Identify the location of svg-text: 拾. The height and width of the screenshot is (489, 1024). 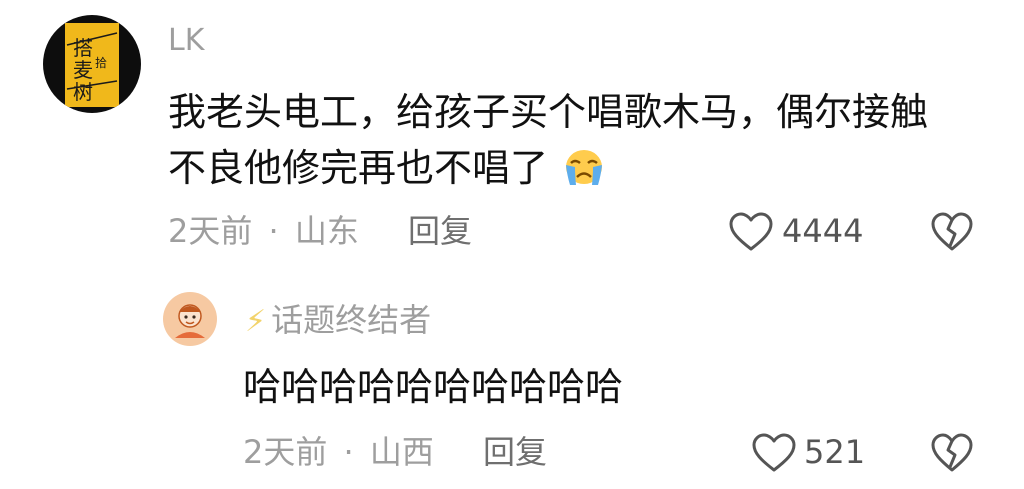
(101, 62).